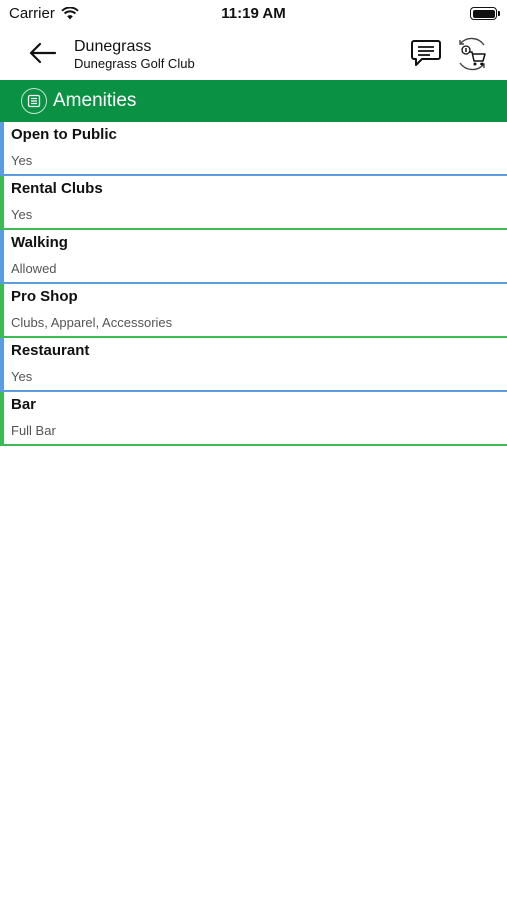  I want to click on nav-titles: Dunegrass Dunegrass Golf Club, so click(134, 55).